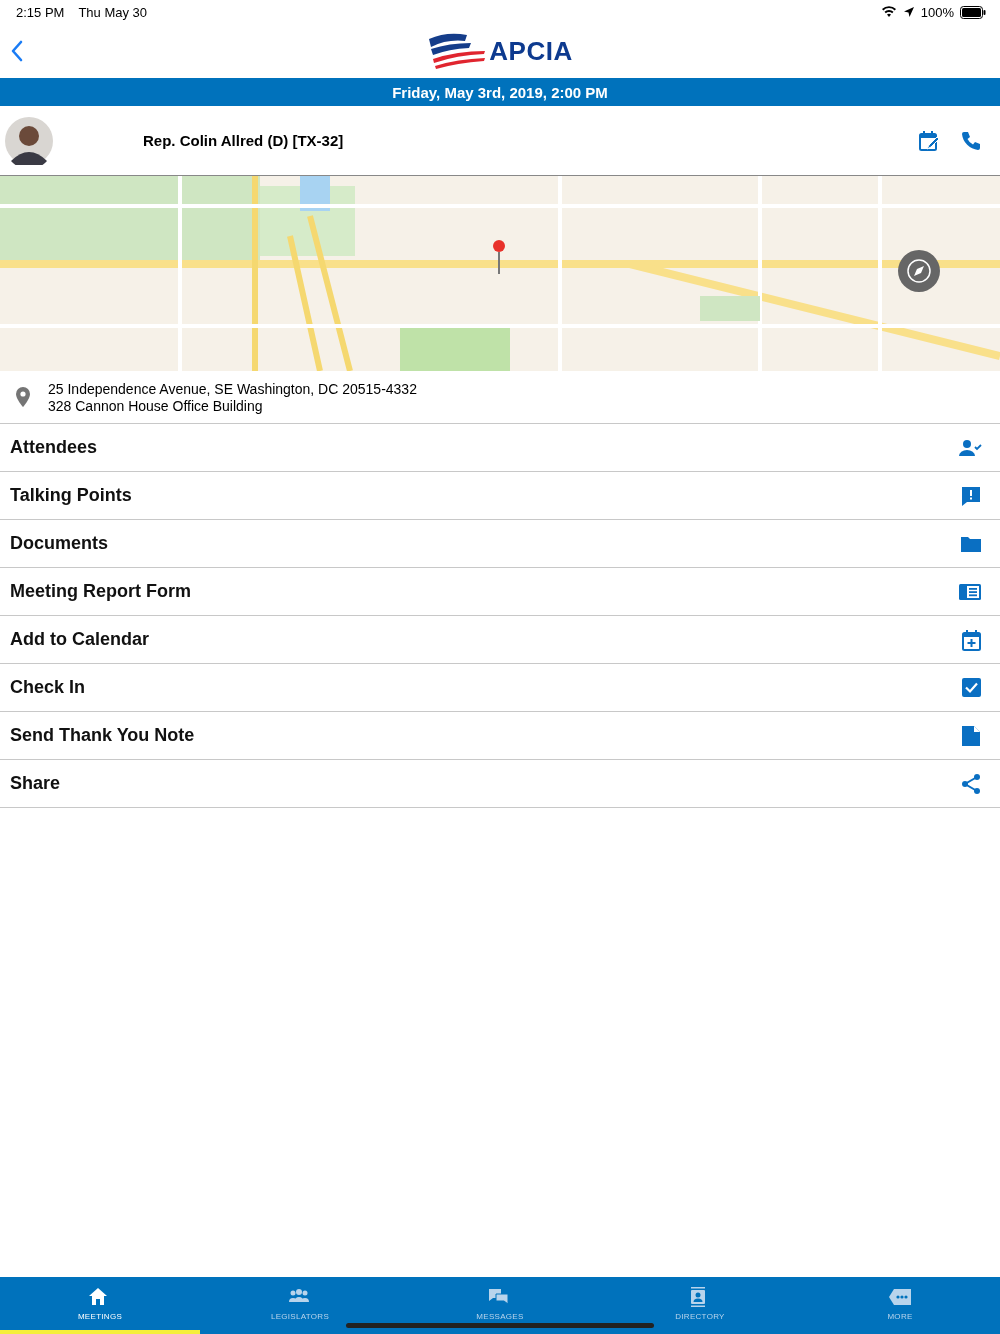 The width and height of the screenshot is (1000, 1334). What do you see at coordinates (500, 496) in the screenshot?
I see `menu-row: Talking Points` at bounding box center [500, 496].